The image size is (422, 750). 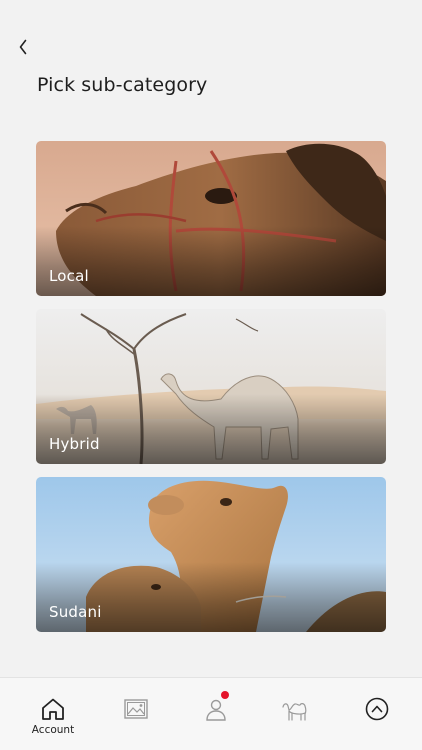 I want to click on tab-gallery, so click(x=136, y=714).